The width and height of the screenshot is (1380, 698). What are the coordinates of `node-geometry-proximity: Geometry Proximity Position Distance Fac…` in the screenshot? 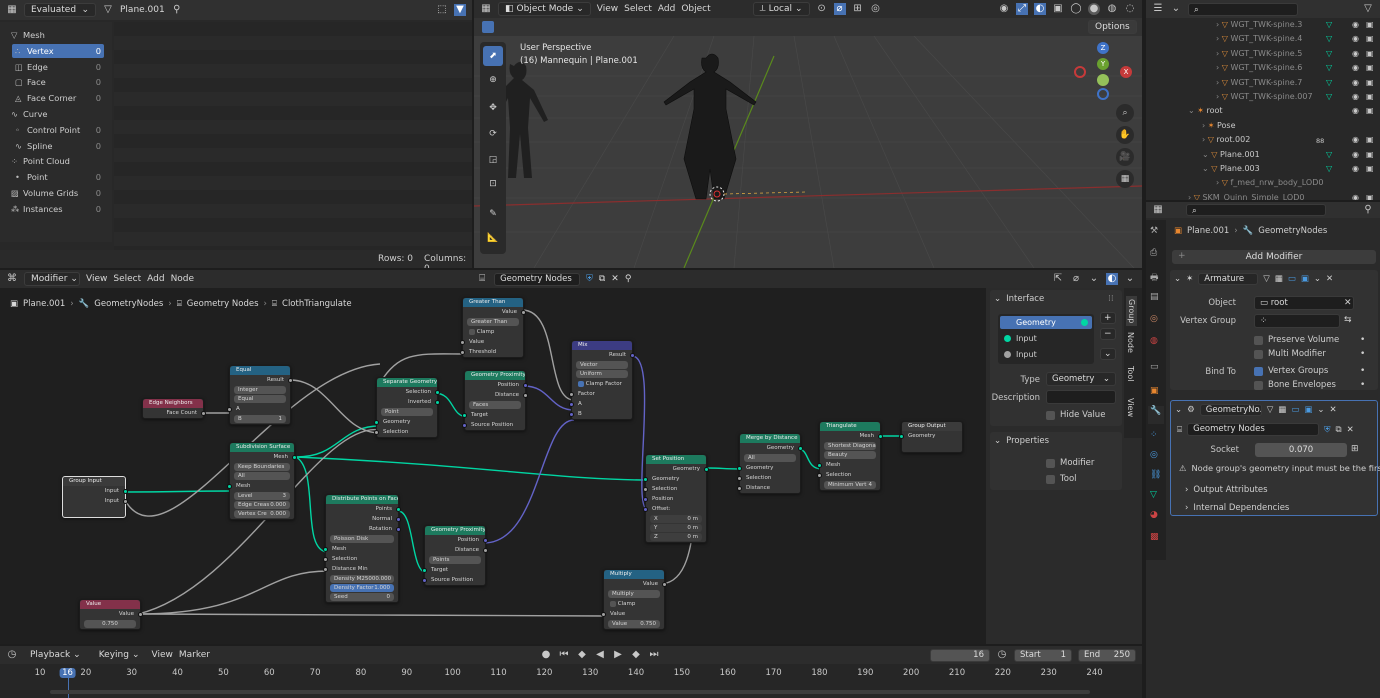 It's located at (495, 400).